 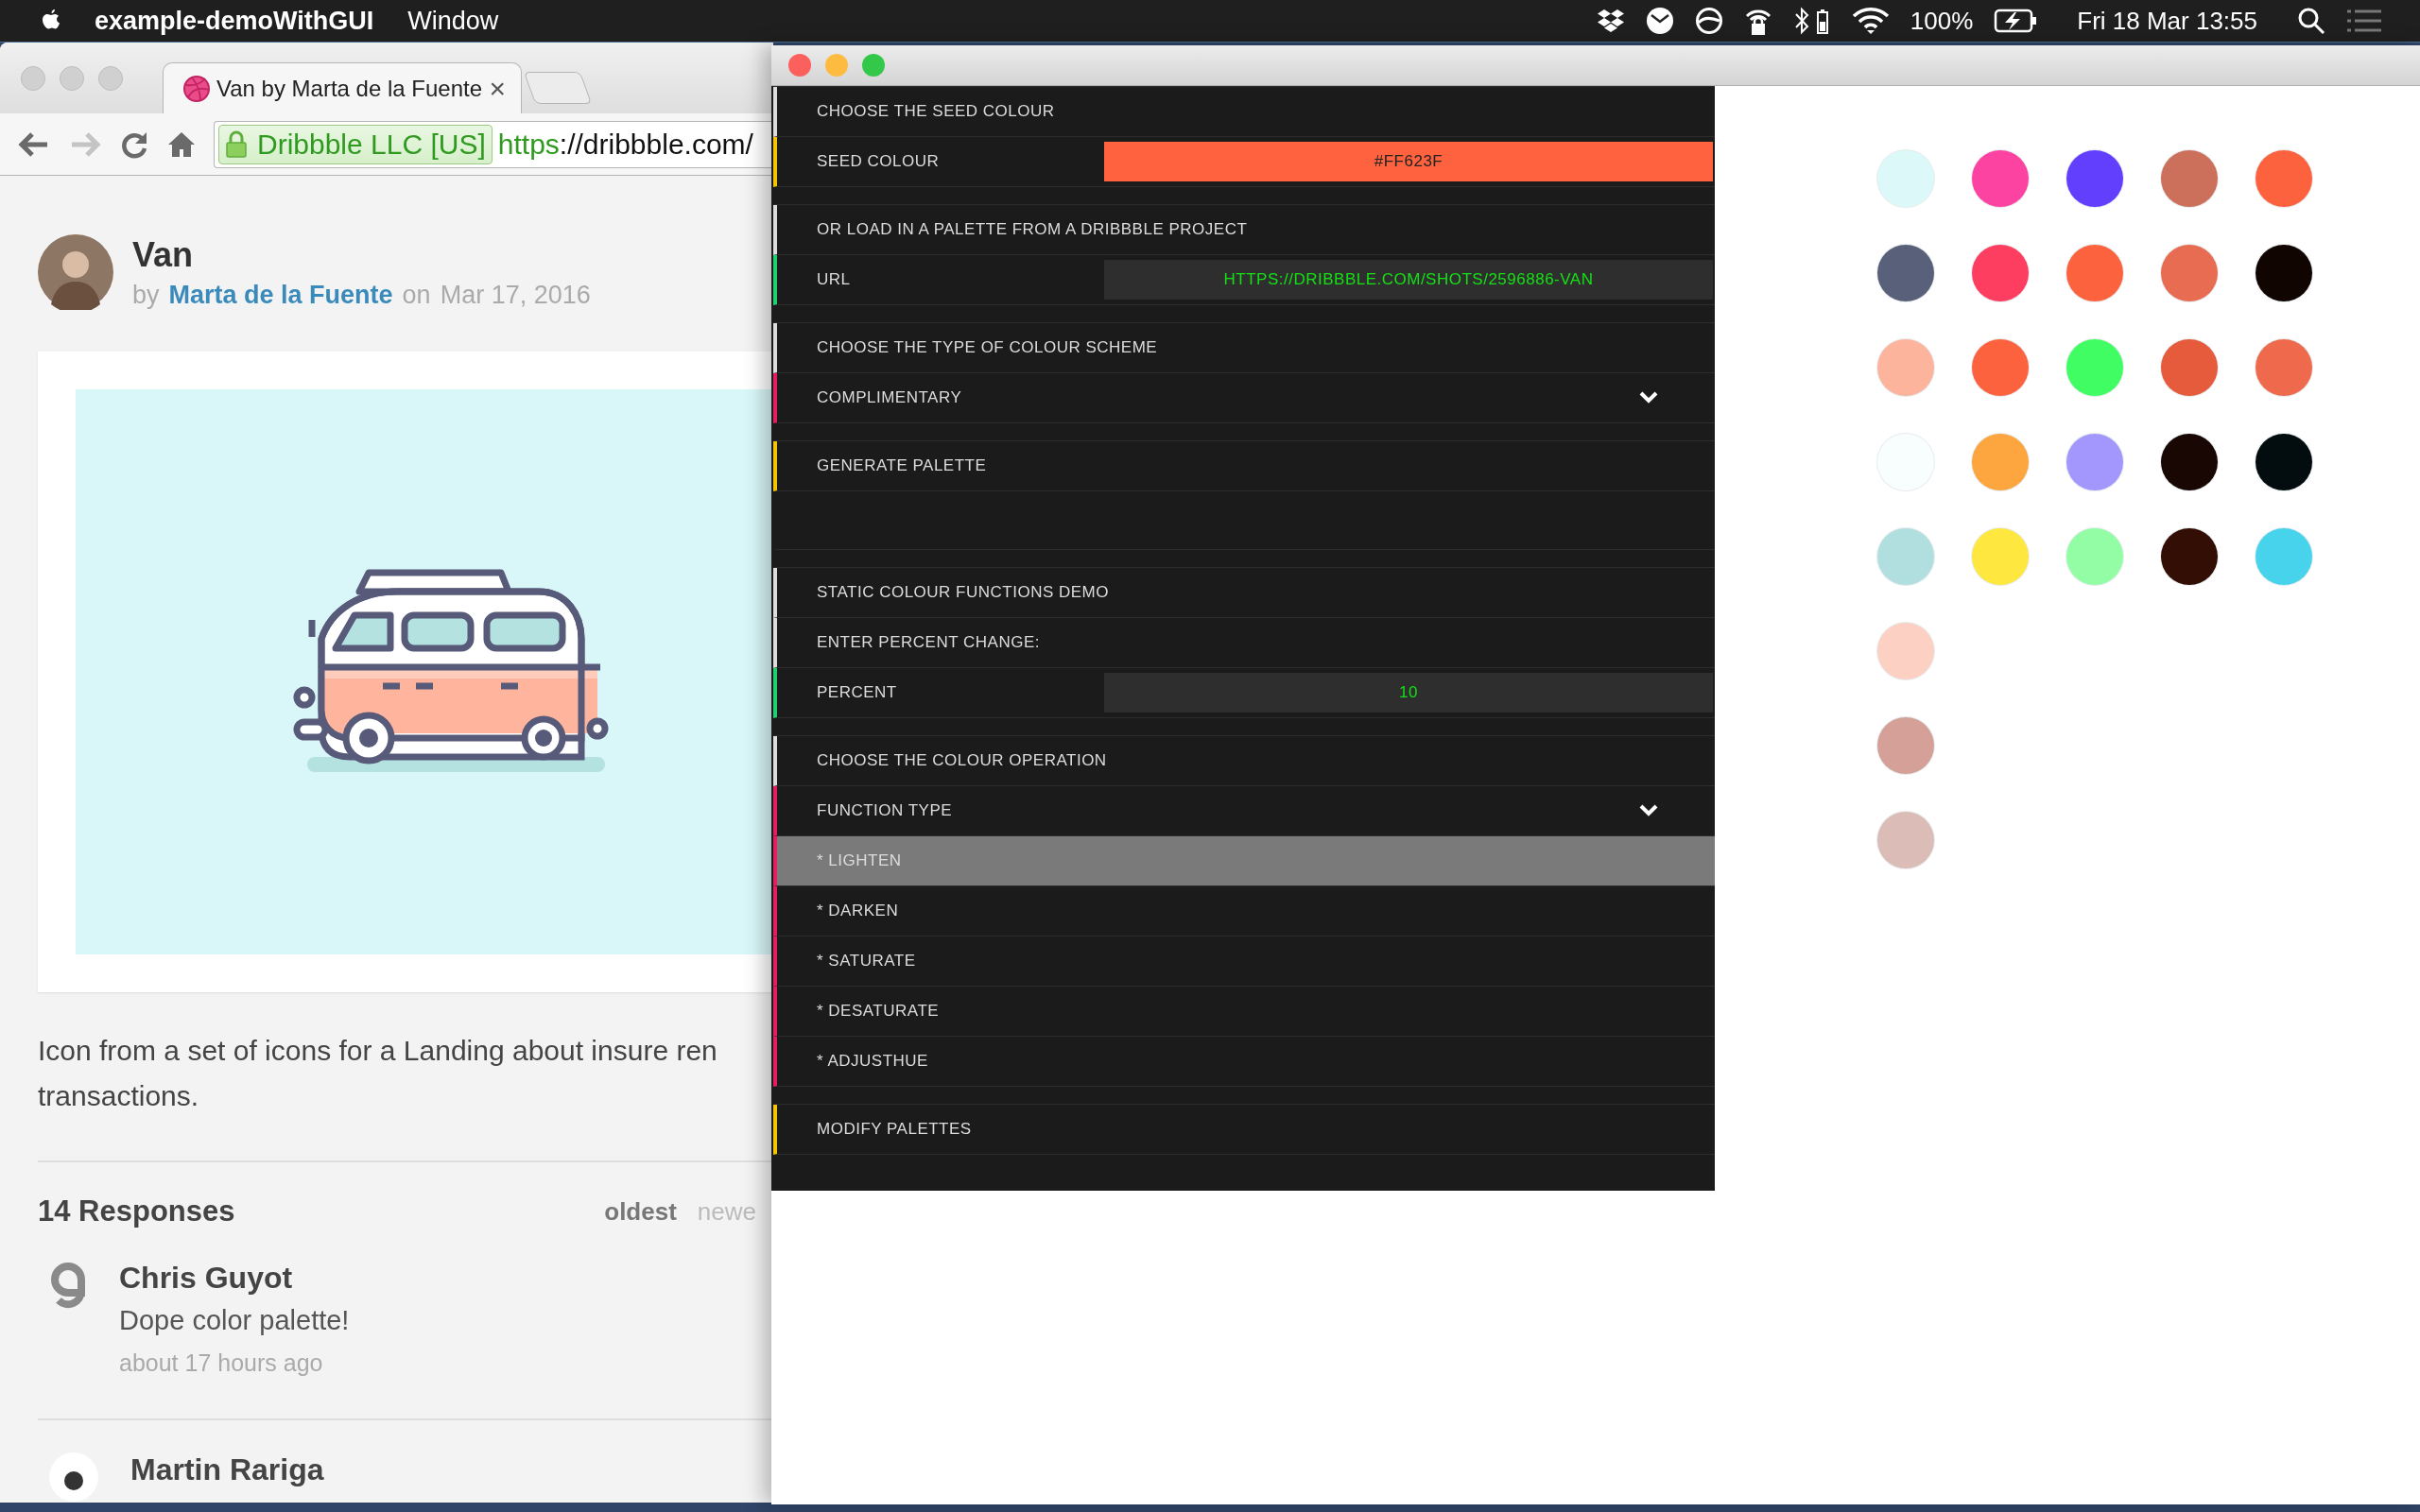 What do you see at coordinates (196, 88) in the screenshot?
I see `ball-icon` at bounding box center [196, 88].